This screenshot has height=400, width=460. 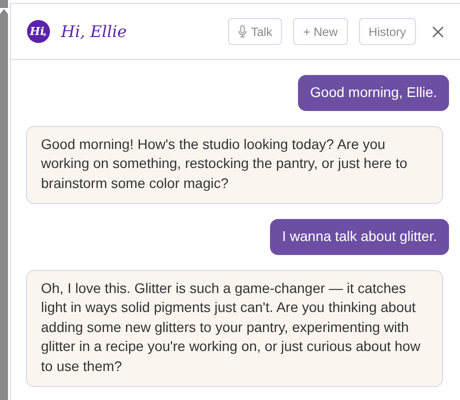 What do you see at coordinates (320, 31) in the screenshot?
I see `header-button: + New` at bounding box center [320, 31].